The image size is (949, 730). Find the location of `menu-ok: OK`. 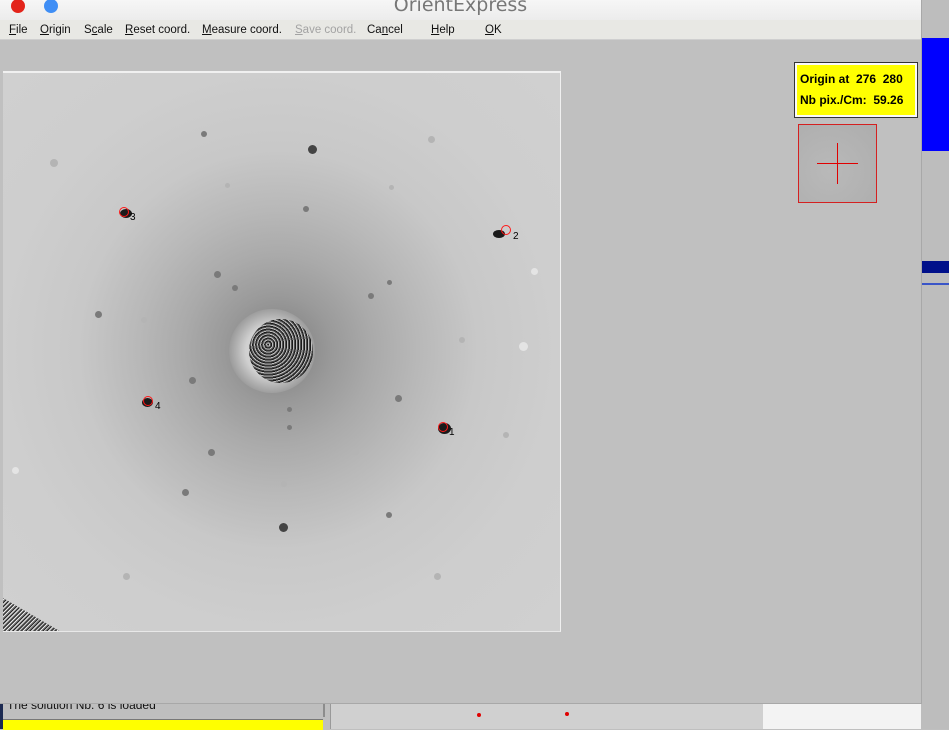

menu-ok: OK is located at coordinates (493, 30).